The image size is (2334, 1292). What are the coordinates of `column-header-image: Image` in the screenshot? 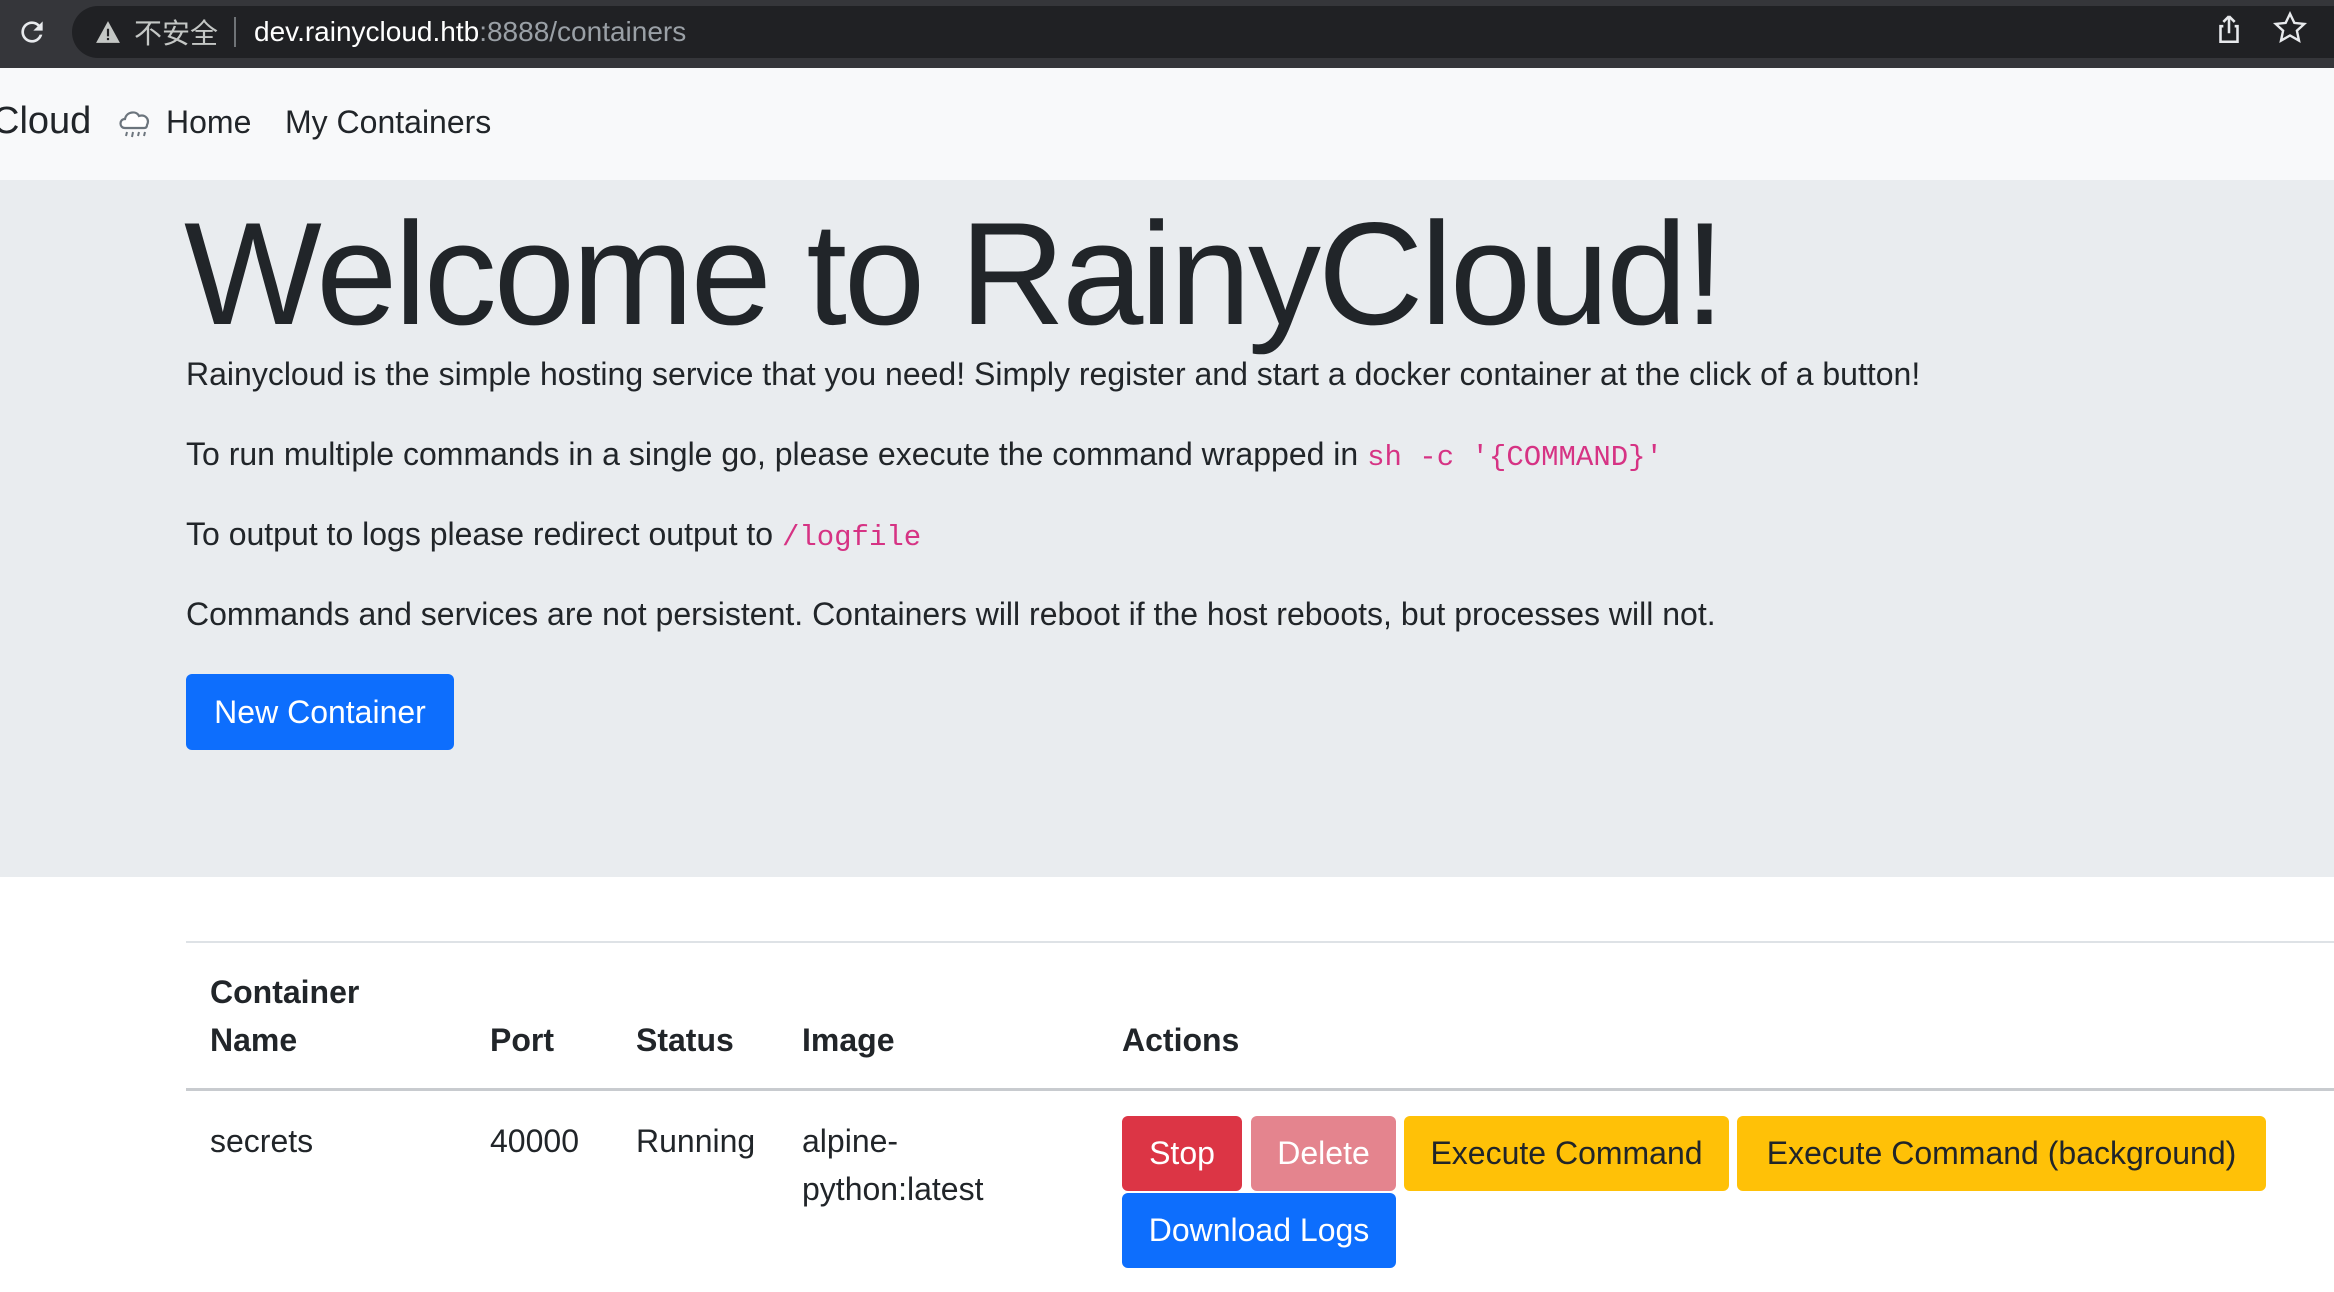 It's located at (848, 1040).